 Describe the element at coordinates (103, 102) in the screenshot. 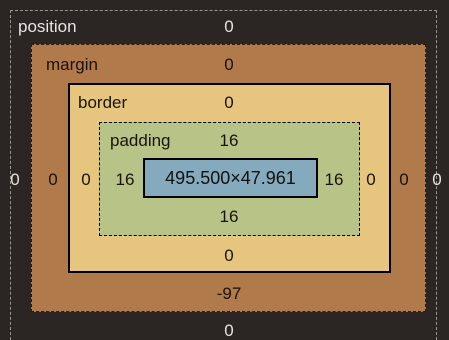

I see `border-label: border` at that location.